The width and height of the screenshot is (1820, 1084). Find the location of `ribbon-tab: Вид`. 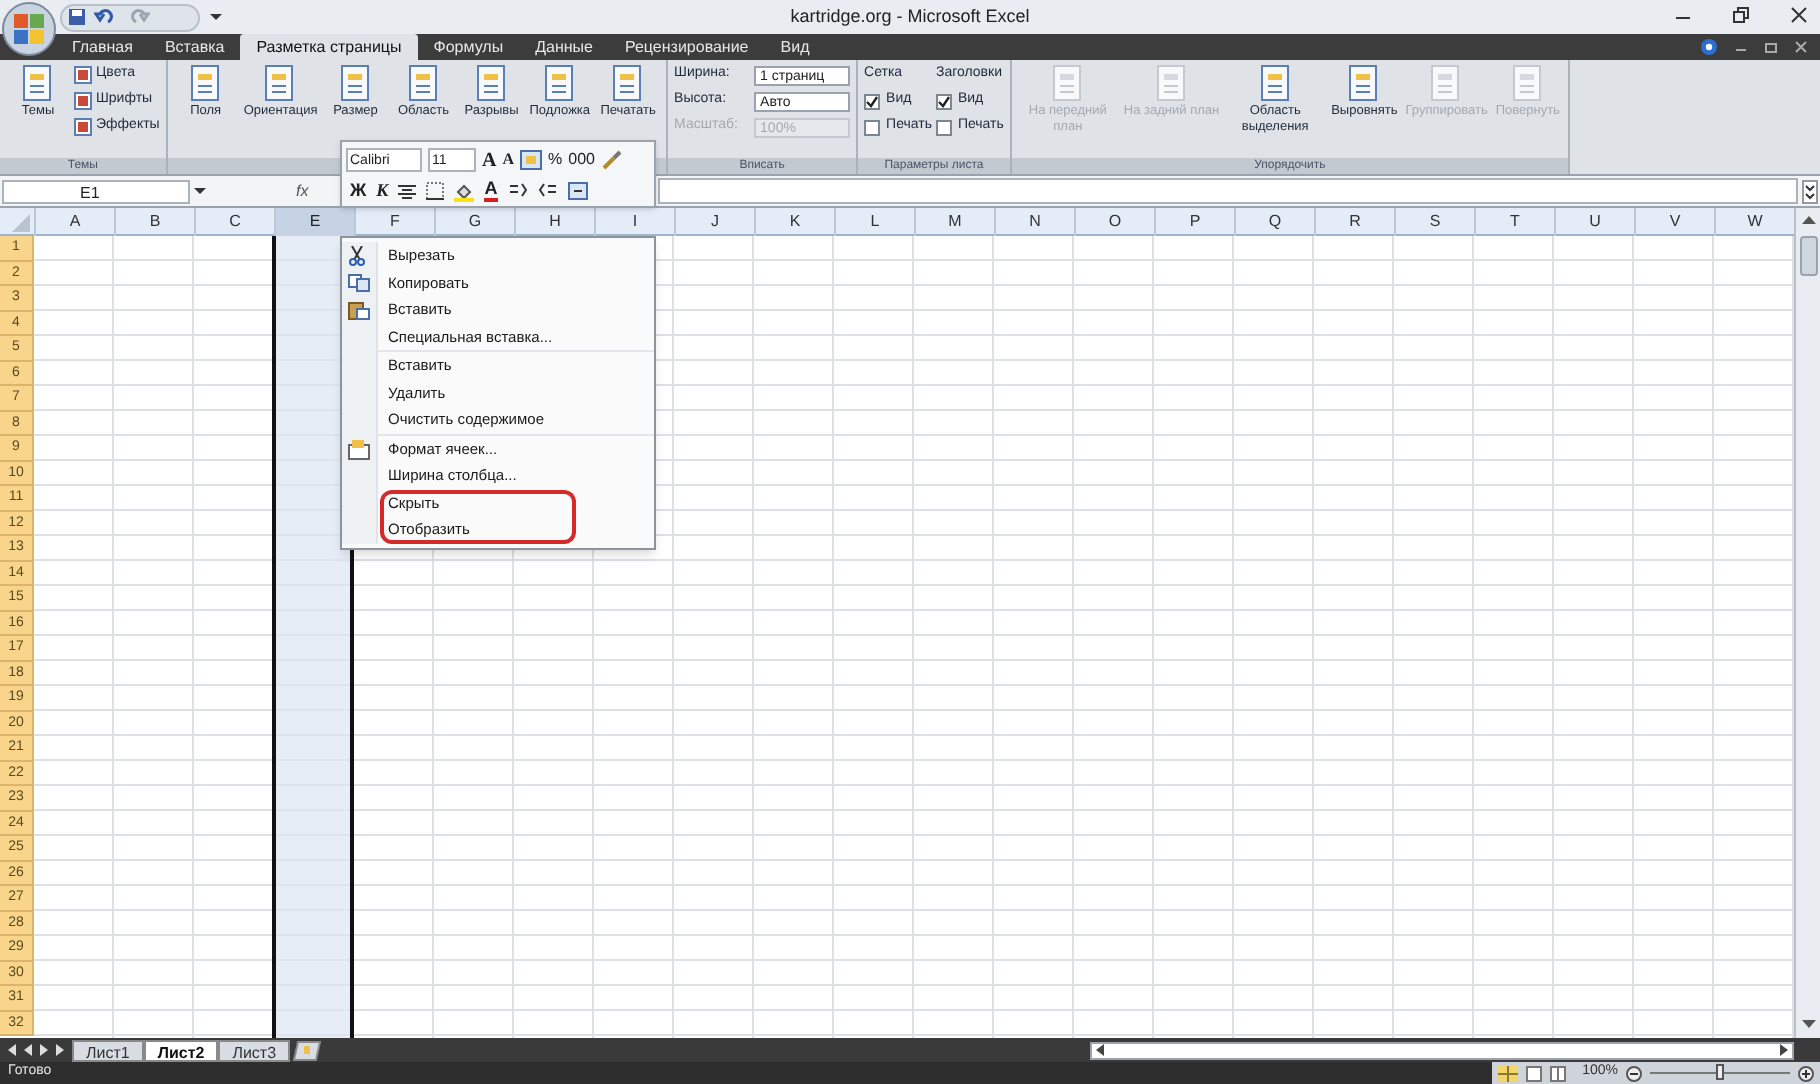

ribbon-tab: Вид is located at coordinates (795, 47).